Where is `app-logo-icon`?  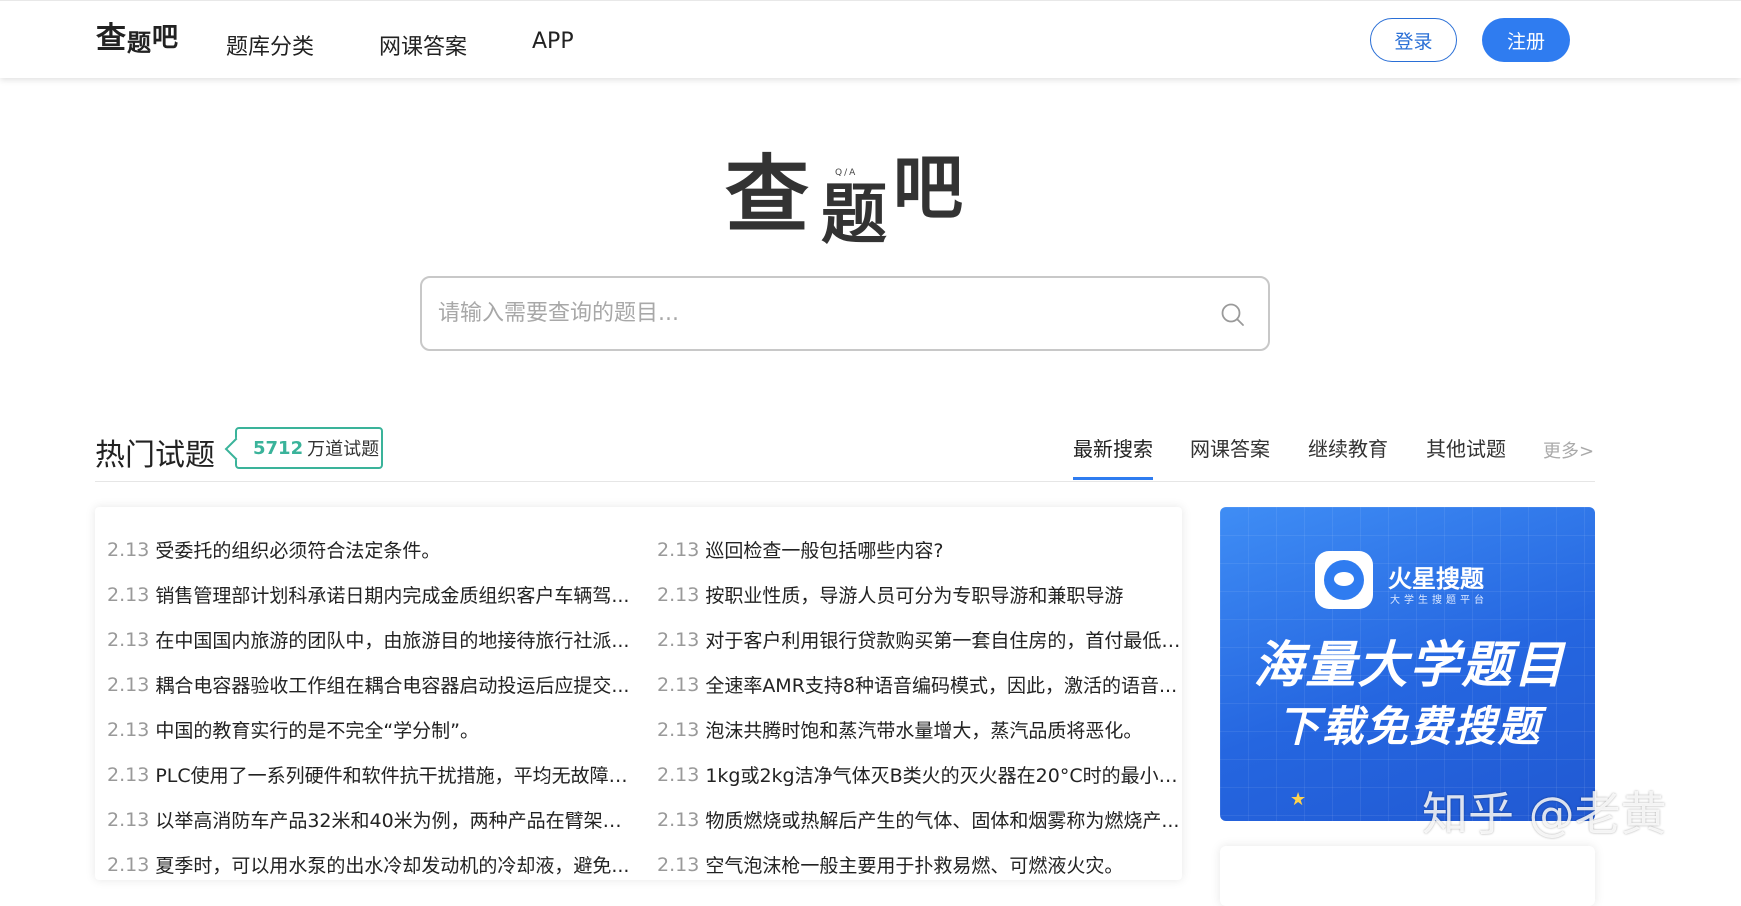 app-logo-icon is located at coordinates (1344, 580).